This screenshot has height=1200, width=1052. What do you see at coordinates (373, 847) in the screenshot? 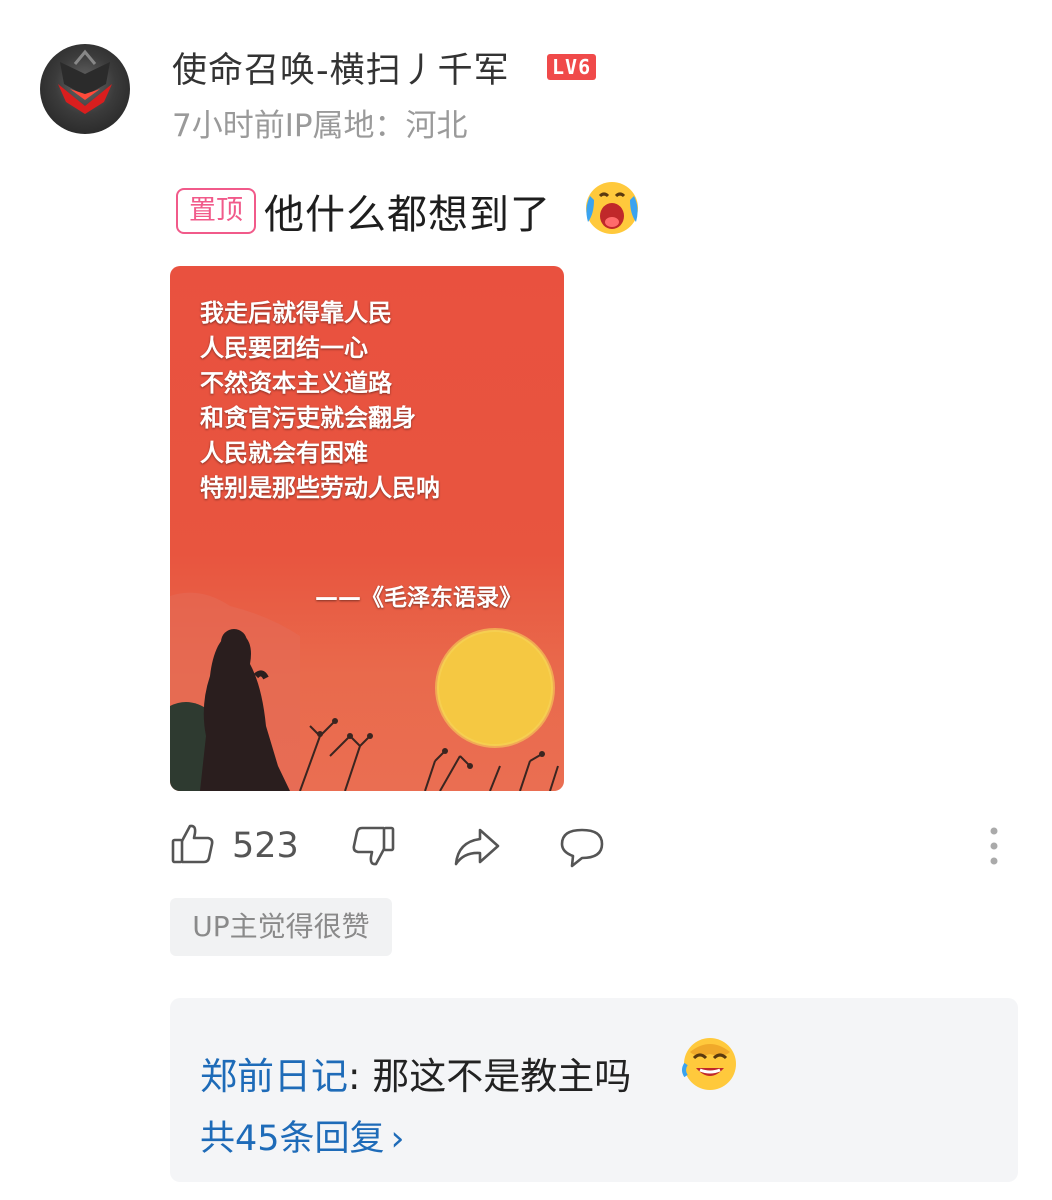
I see `thumbs-down-icon` at bounding box center [373, 847].